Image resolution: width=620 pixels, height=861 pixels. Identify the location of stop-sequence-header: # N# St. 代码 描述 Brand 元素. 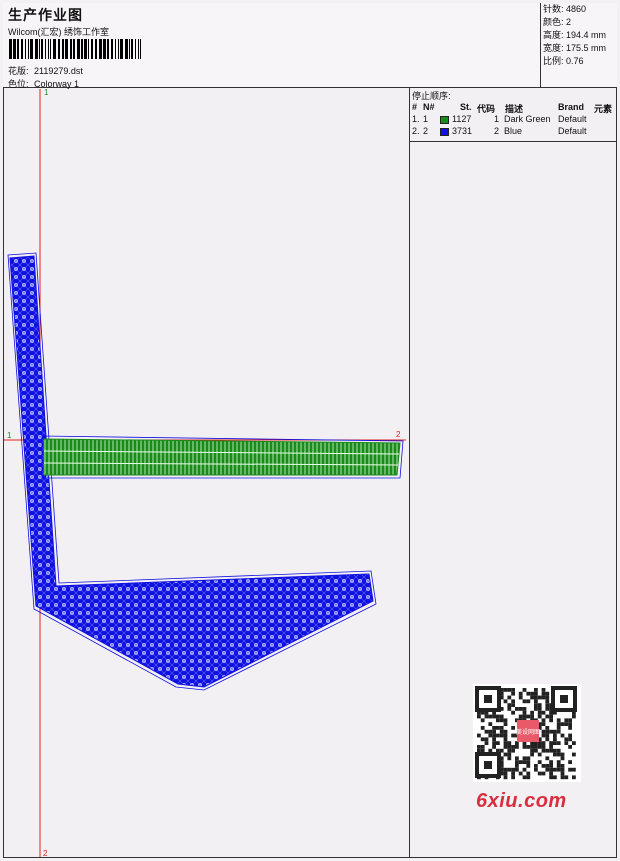
(513, 108).